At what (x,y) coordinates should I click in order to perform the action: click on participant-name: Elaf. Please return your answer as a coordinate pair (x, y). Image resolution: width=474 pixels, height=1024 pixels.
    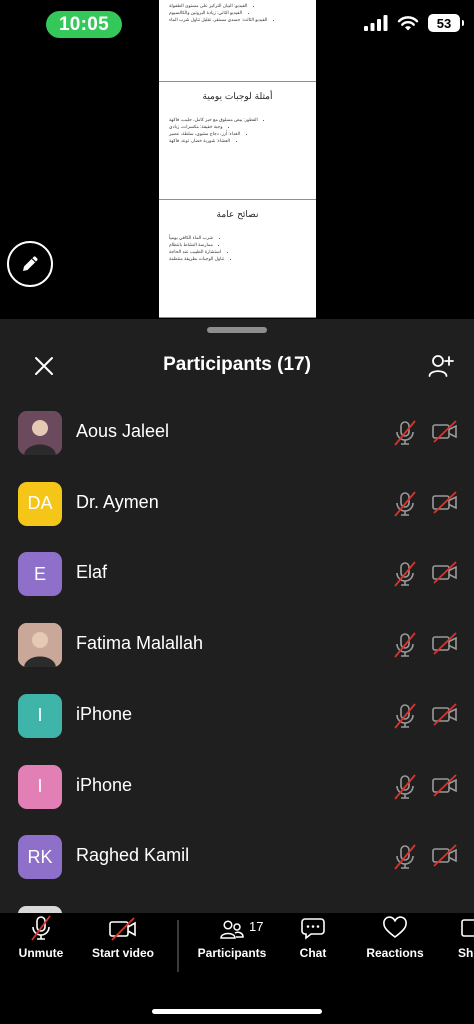
    Looking at the image, I should click on (92, 572).